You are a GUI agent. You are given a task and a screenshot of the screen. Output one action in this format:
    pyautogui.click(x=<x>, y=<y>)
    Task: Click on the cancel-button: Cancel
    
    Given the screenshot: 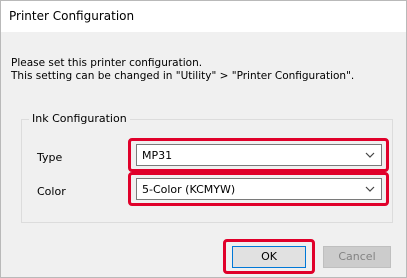 What is the action you would take?
    pyautogui.click(x=357, y=257)
    